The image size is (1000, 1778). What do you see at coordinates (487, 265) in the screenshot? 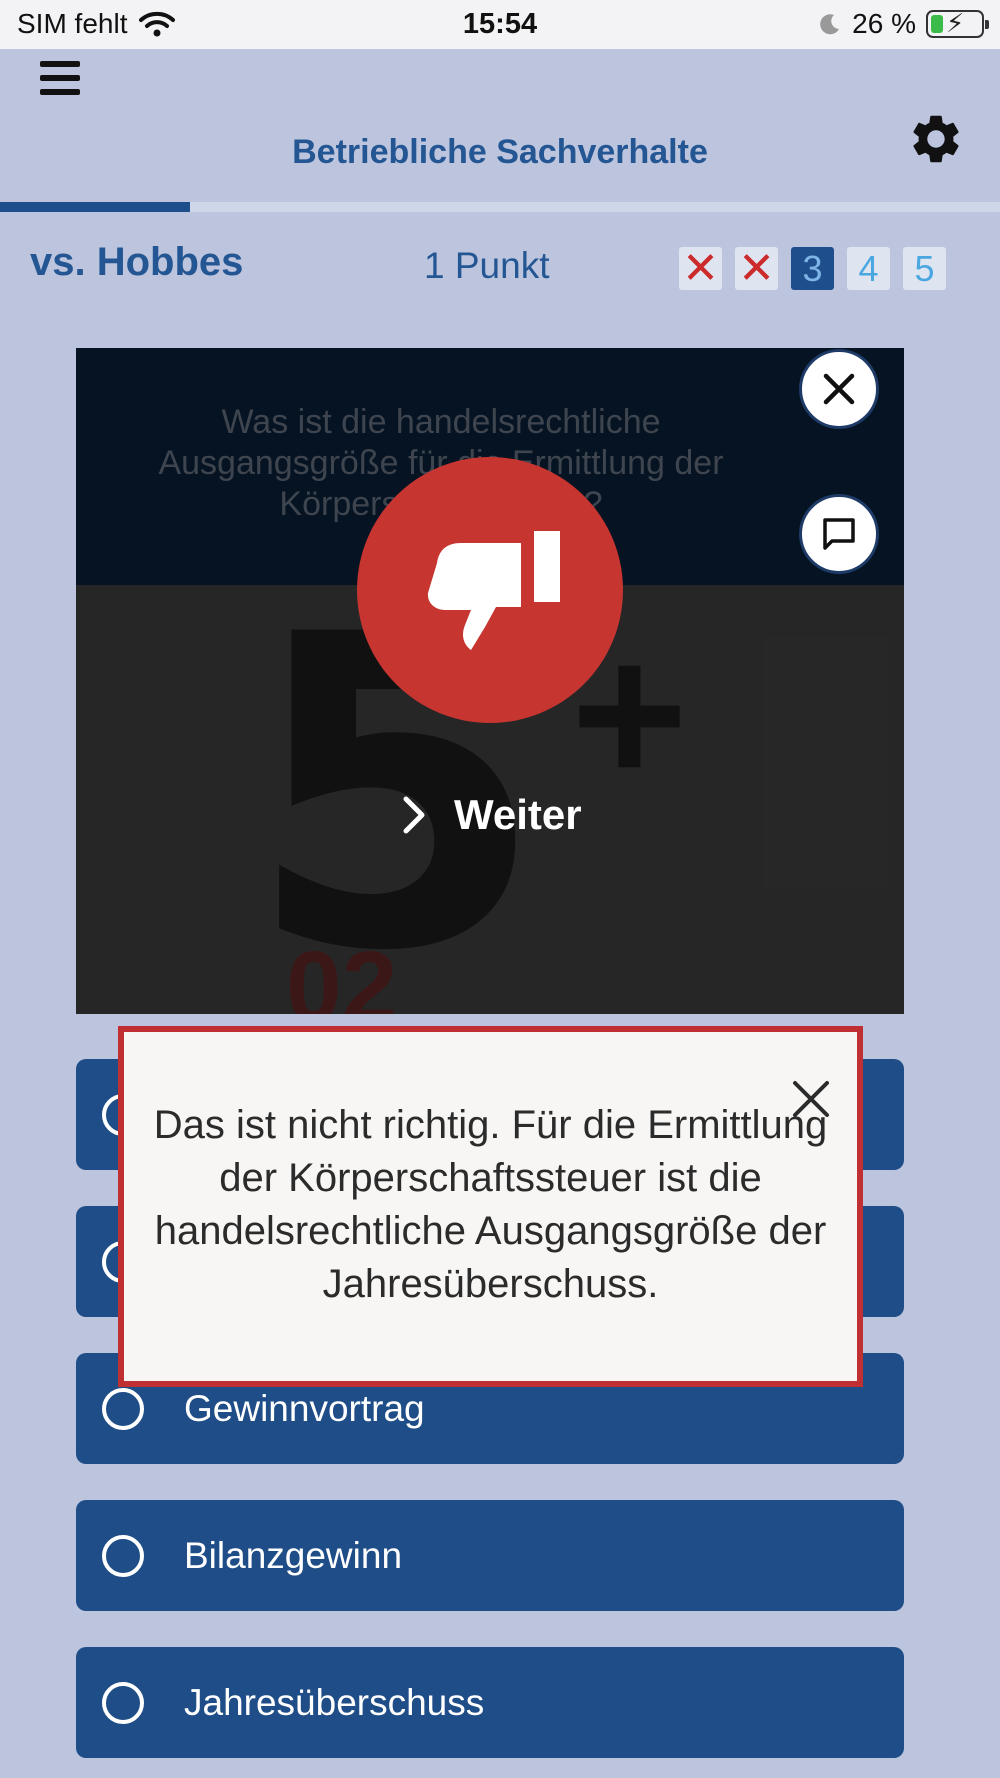
I see `points-label: 1 Punkt` at bounding box center [487, 265].